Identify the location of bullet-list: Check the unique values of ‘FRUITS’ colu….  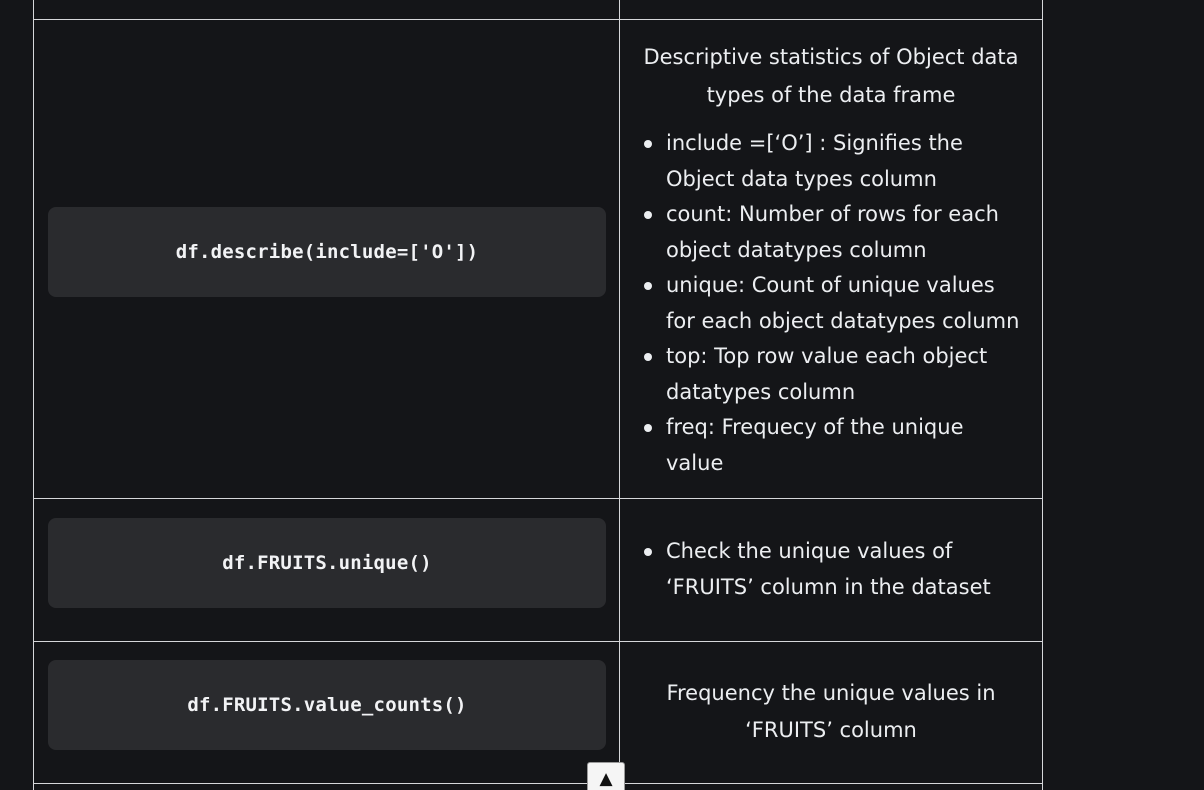
(831, 569).